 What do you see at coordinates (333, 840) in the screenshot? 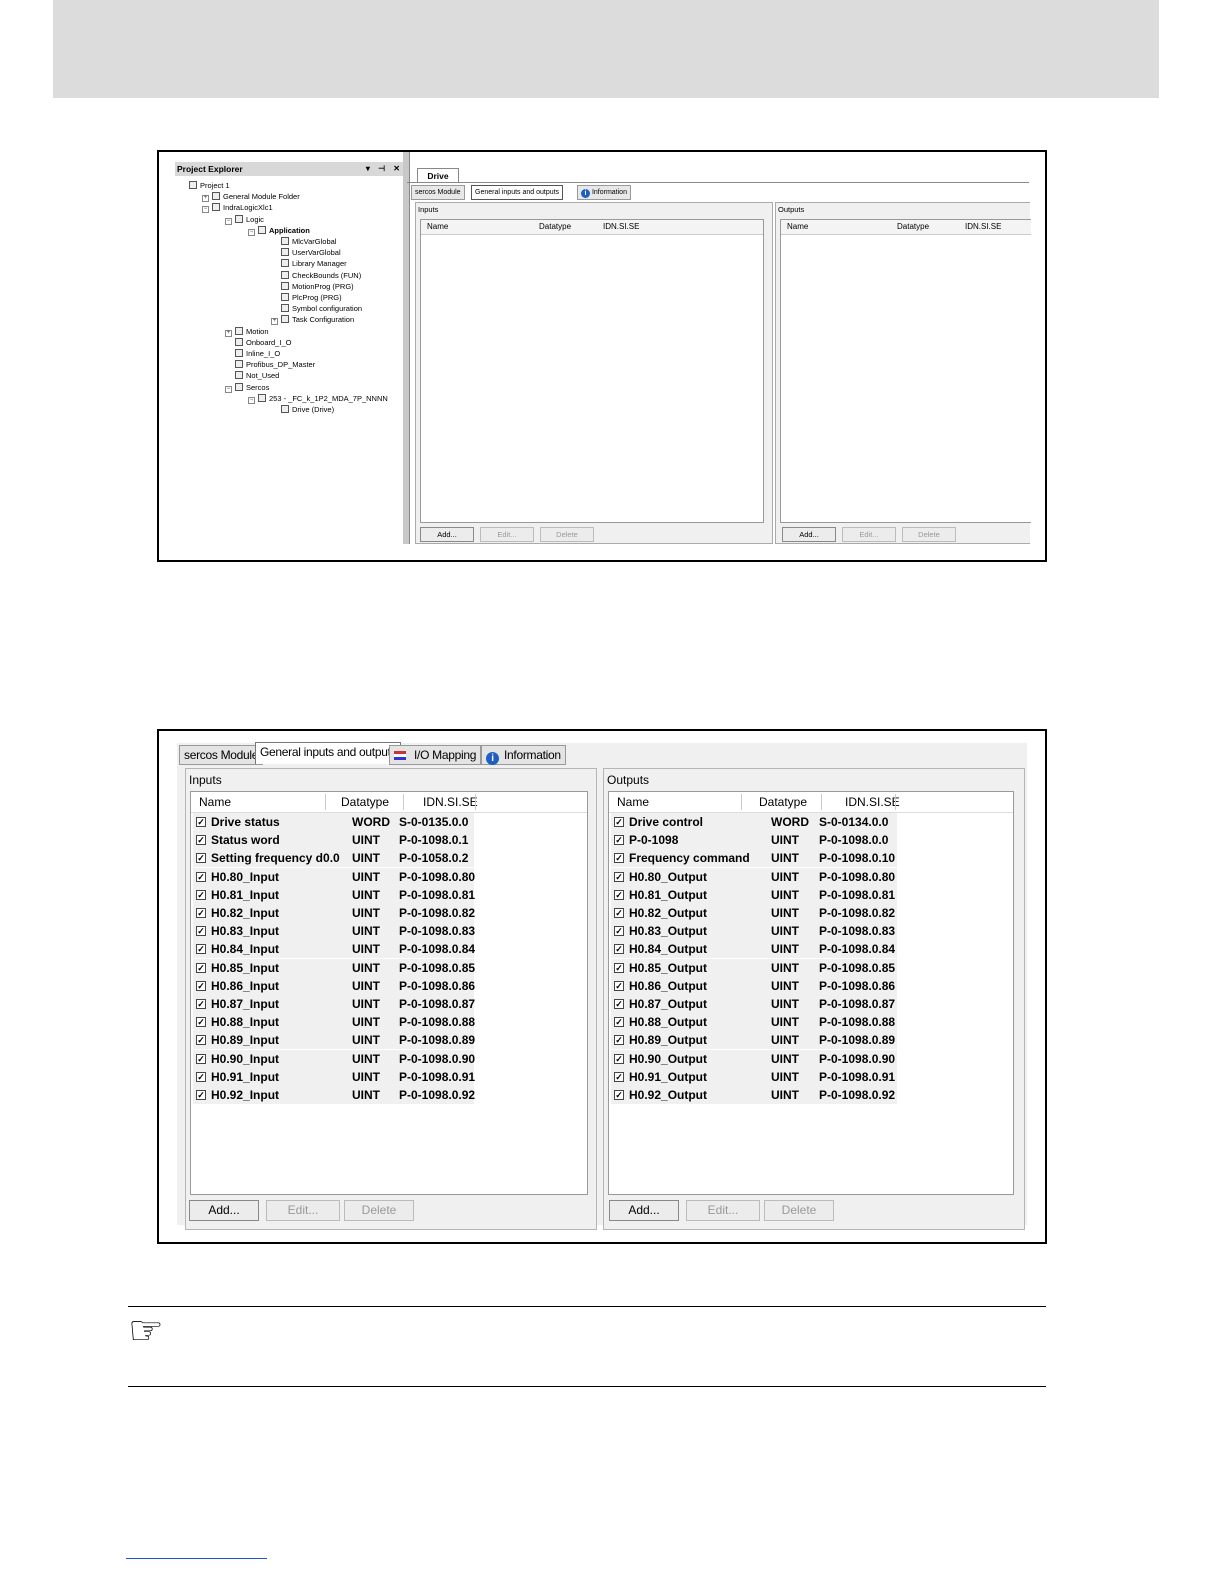
I see `table-row: ✓ Status word UINT P-0-1098.0.1` at bounding box center [333, 840].